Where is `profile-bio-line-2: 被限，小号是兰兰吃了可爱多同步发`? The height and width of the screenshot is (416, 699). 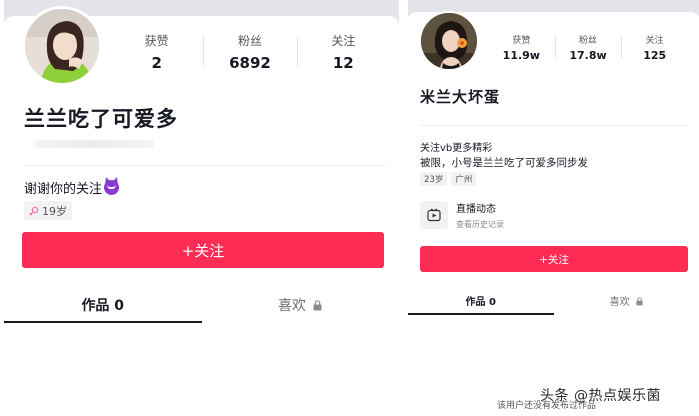
profile-bio-line-2: 被限，小号是兰兰吃了可爱多同步发 is located at coordinates (504, 163).